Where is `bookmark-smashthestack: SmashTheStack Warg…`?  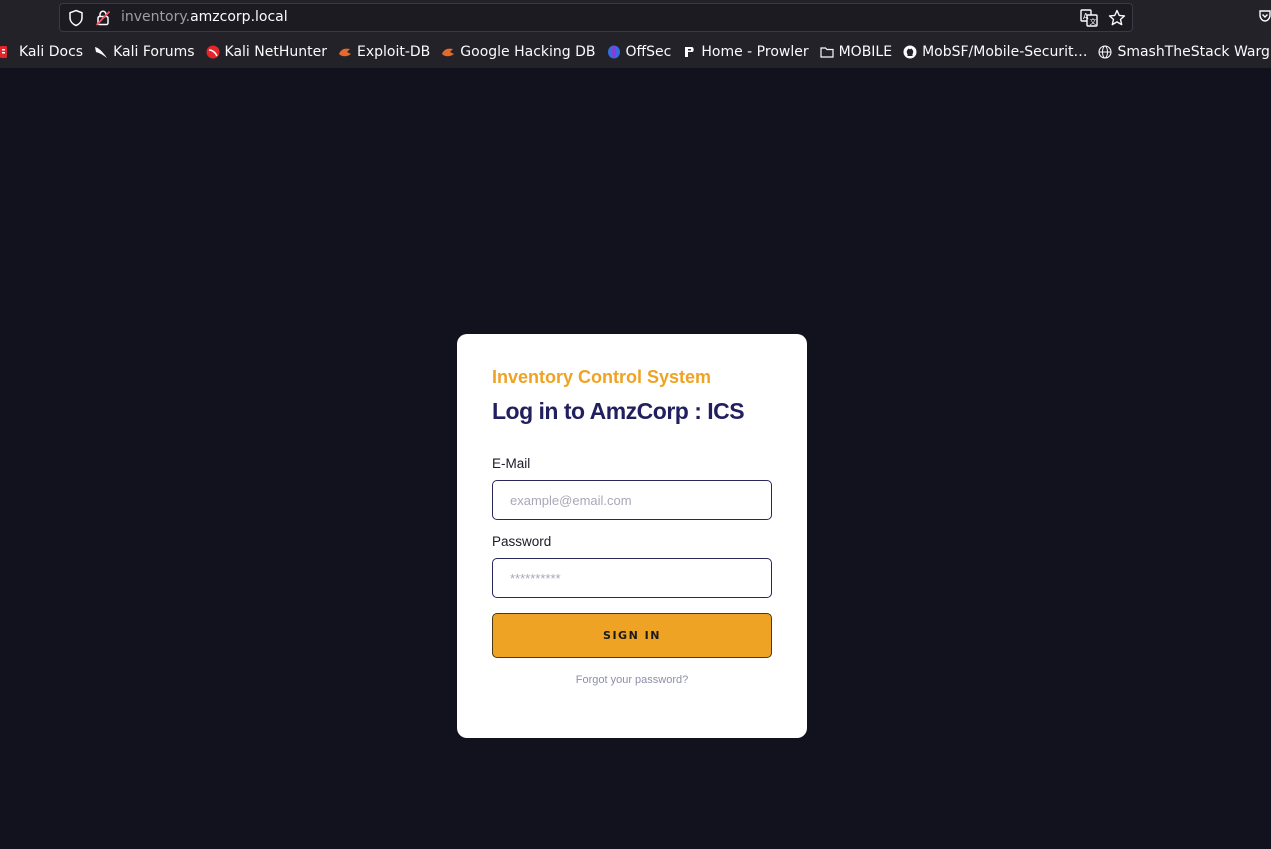 bookmark-smashthestack: SmashTheStack Warg… is located at coordinates (1184, 52).